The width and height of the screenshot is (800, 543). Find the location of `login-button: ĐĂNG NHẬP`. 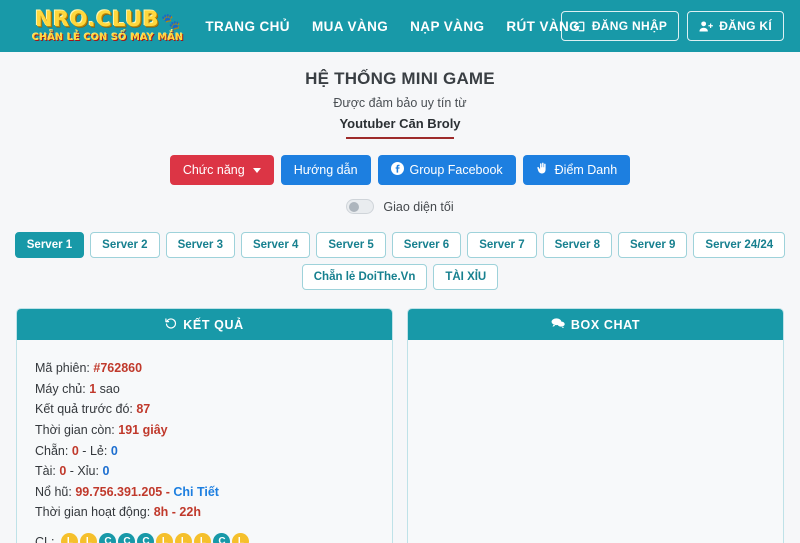

login-button: ĐĂNG NHẬP is located at coordinates (620, 26).